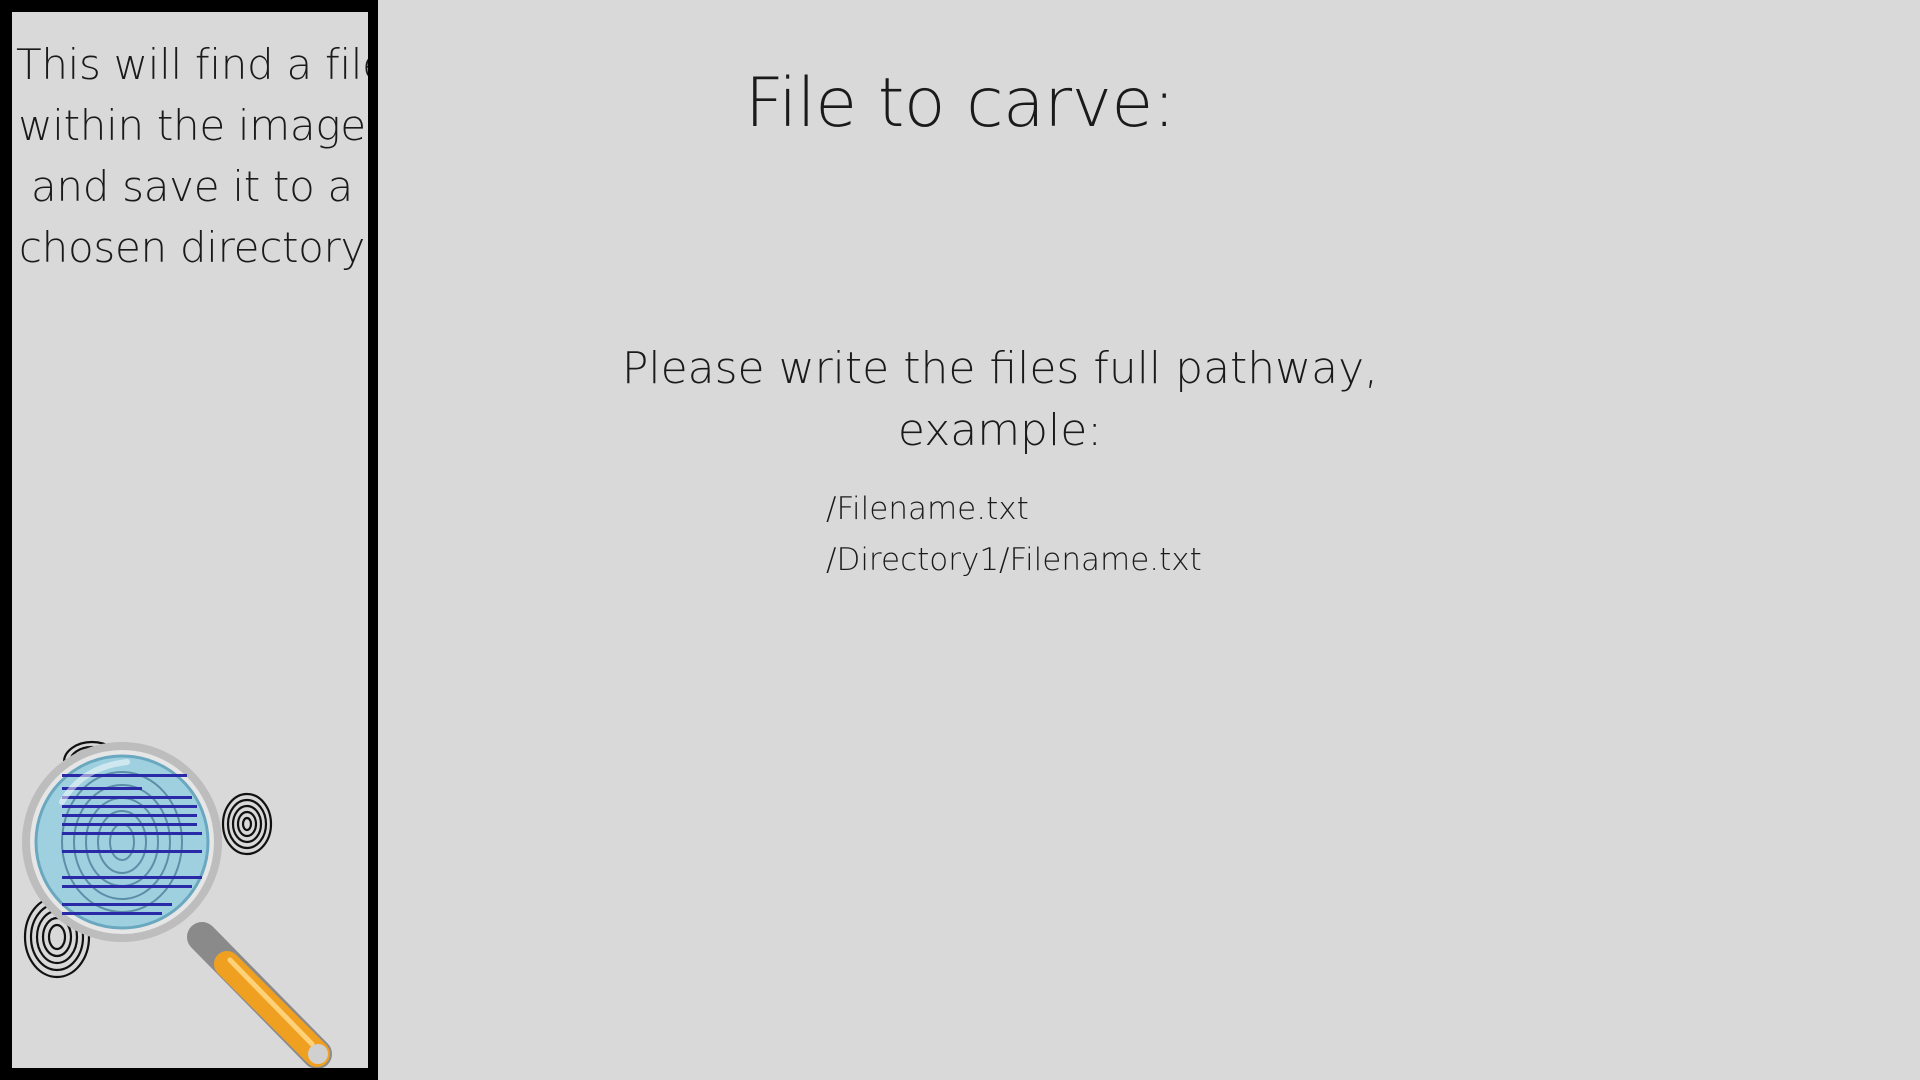 The height and width of the screenshot is (1080, 1920). I want to click on example-paths: /Filename.txt /Directory1/Filename.txt, so click(1014, 535).